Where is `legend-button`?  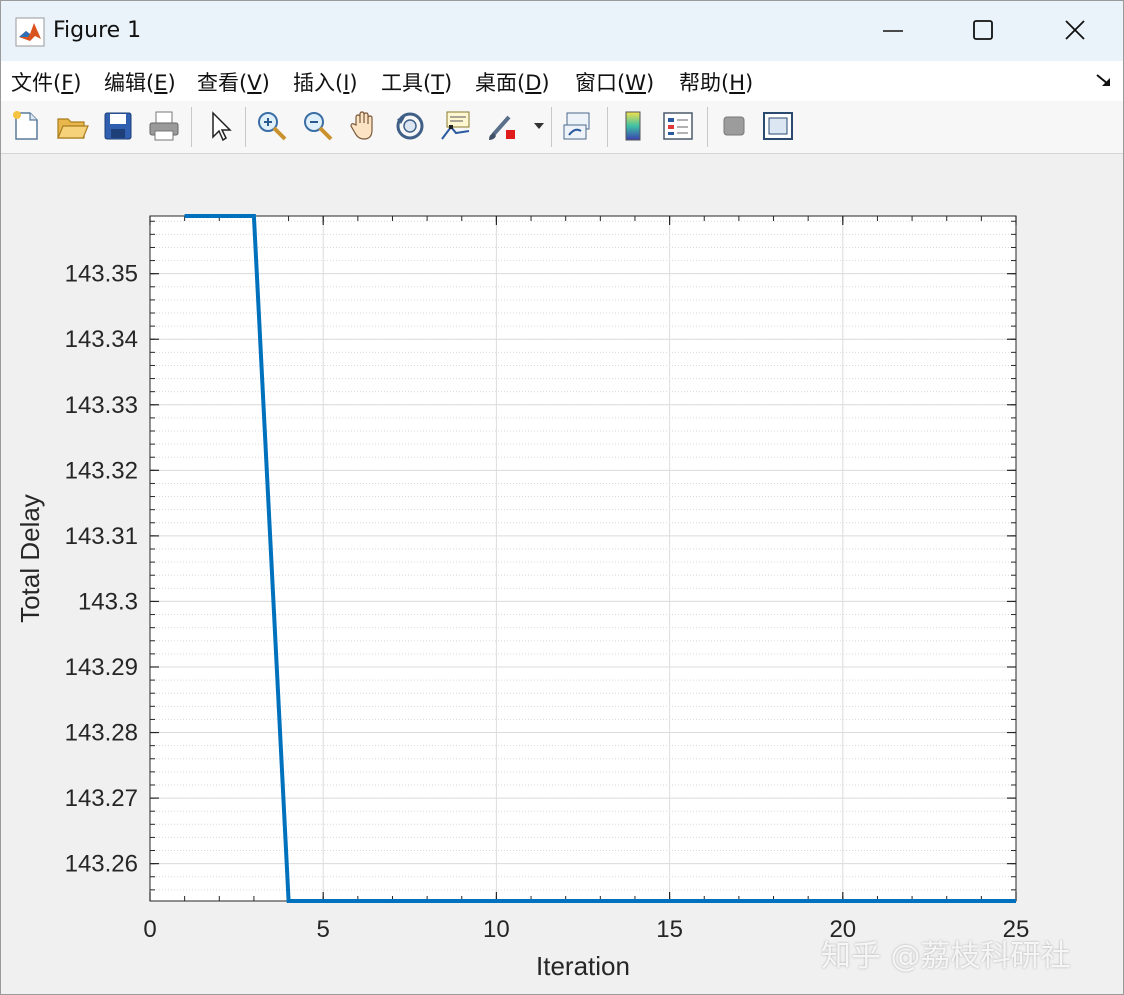 legend-button is located at coordinates (678, 126).